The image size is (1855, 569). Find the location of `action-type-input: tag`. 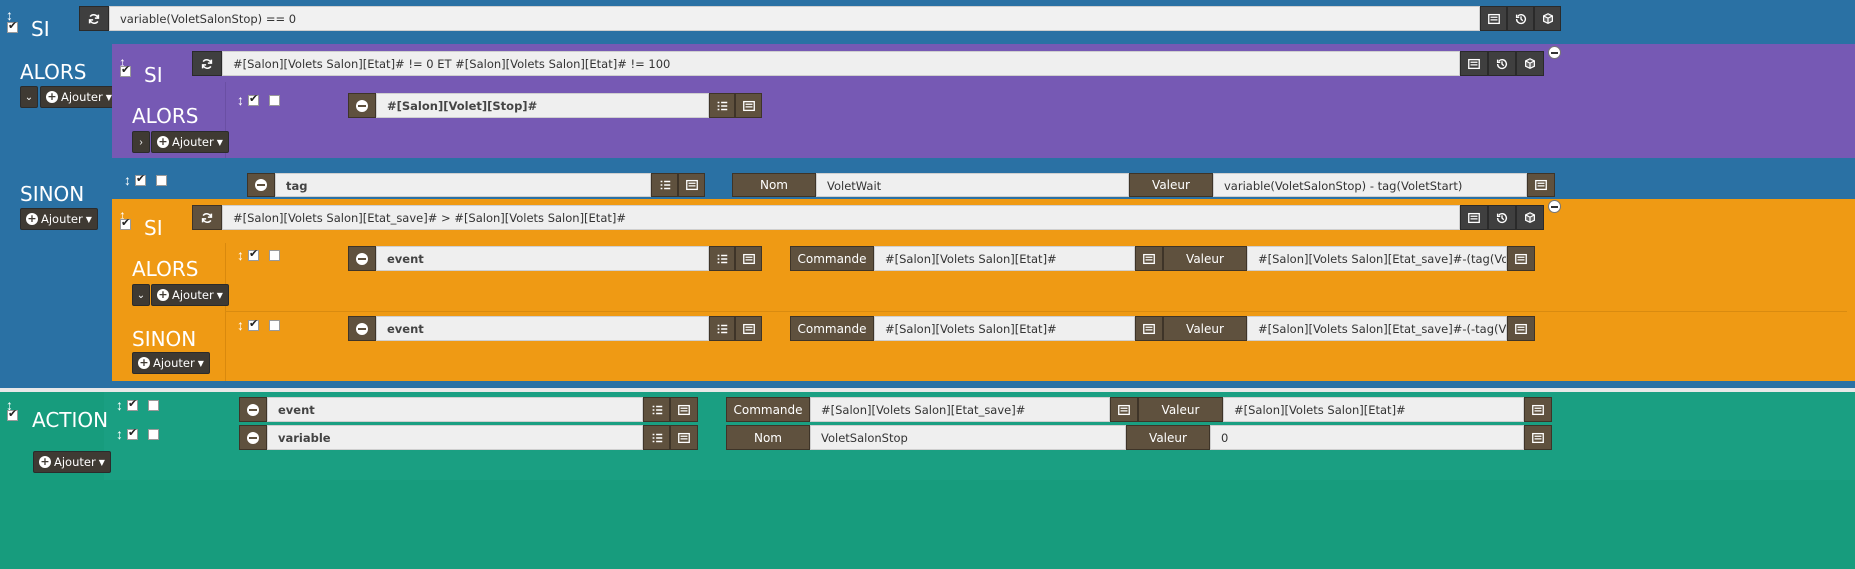

action-type-input: tag is located at coordinates (463, 185).